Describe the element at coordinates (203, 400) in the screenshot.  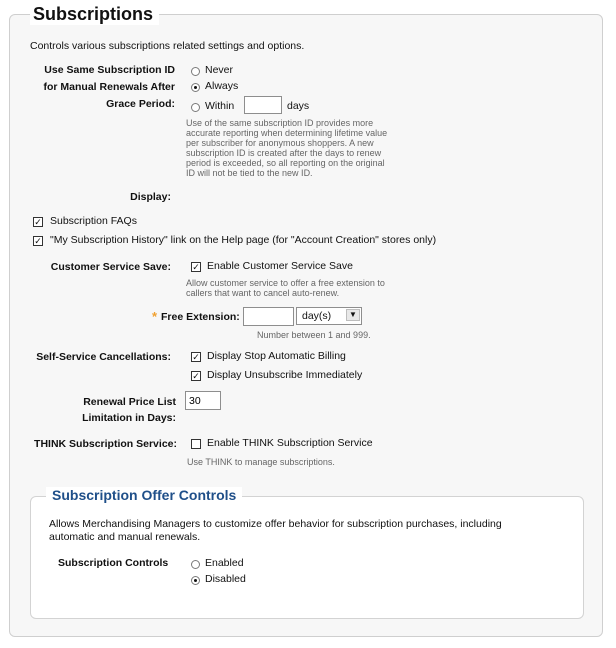
I see `renewal-price-input` at that location.